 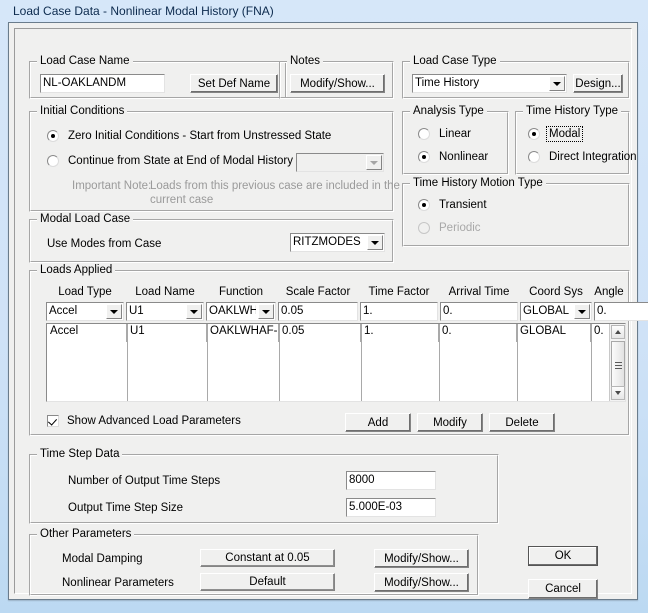 I want to click on add-load-button: Add, so click(x=378, y=422).